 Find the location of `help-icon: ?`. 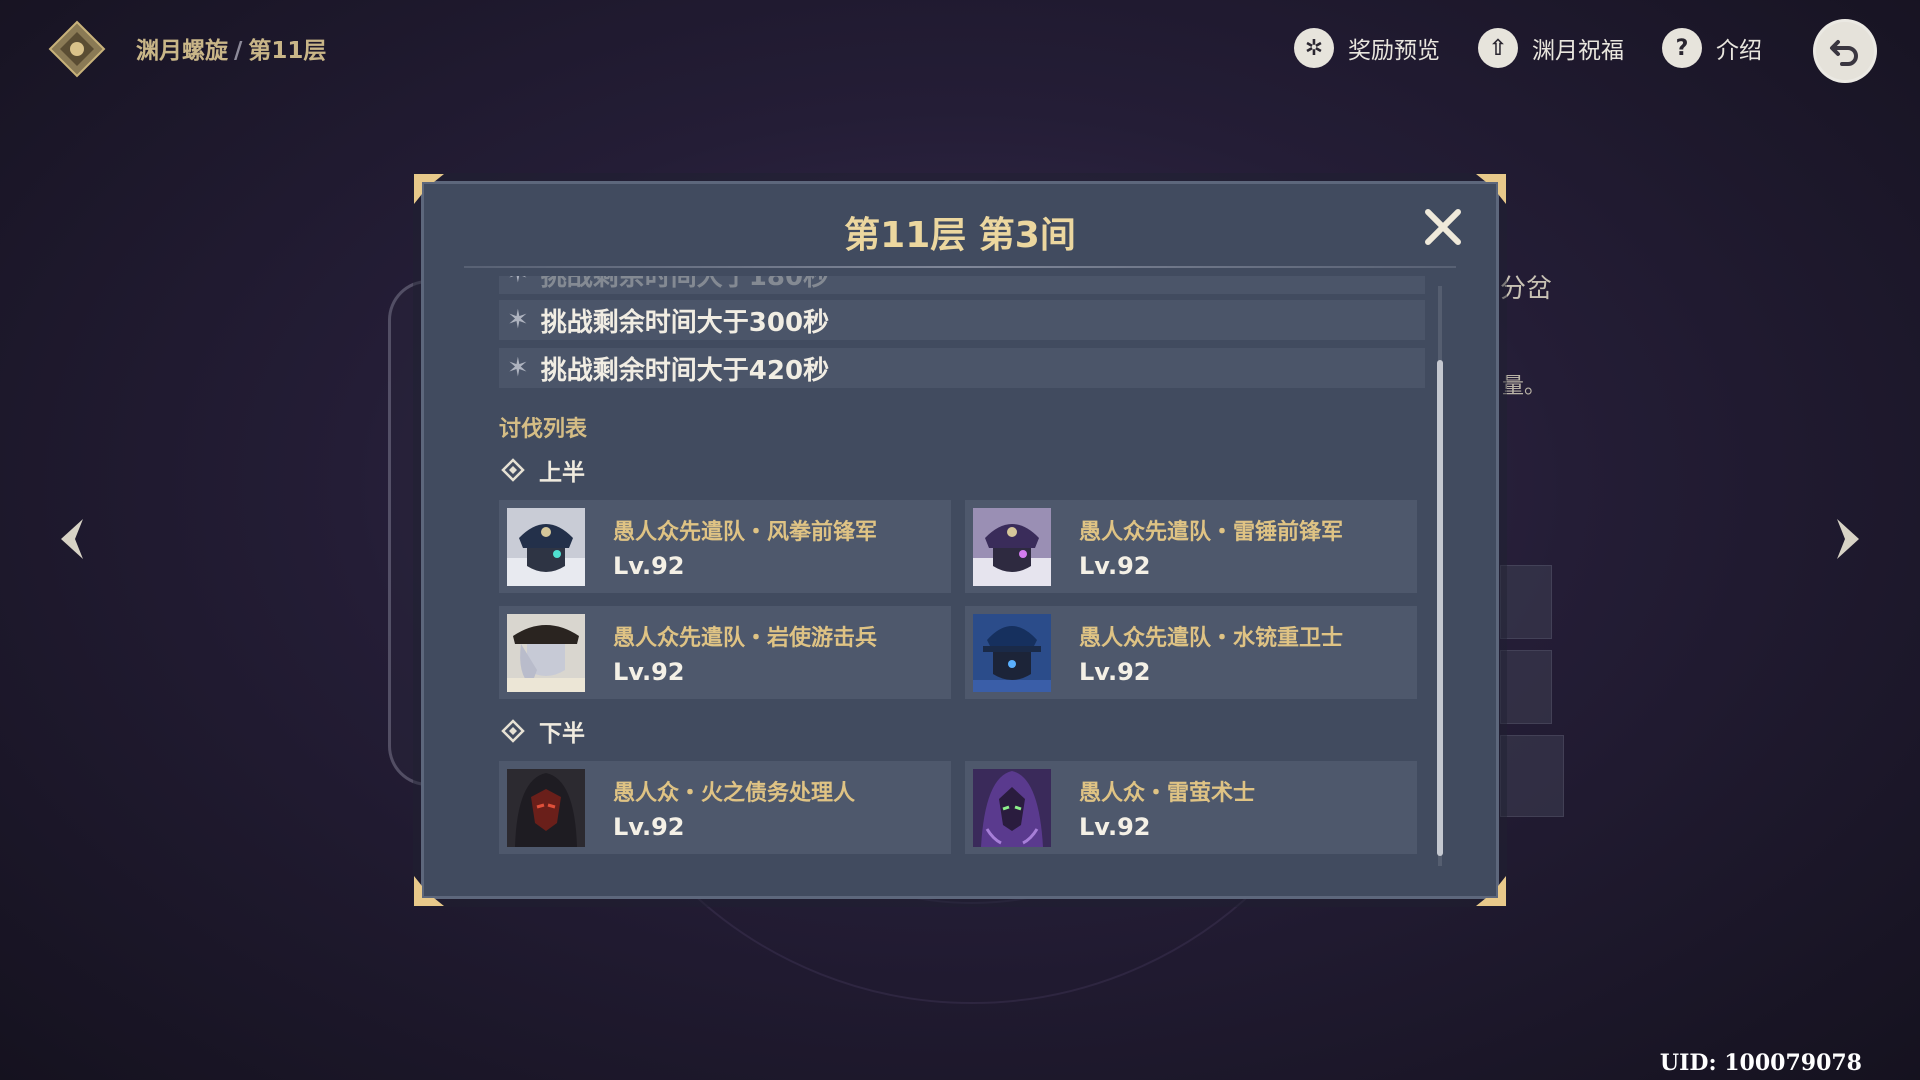

help-icon: ? is located at coordinates (1682, 48).